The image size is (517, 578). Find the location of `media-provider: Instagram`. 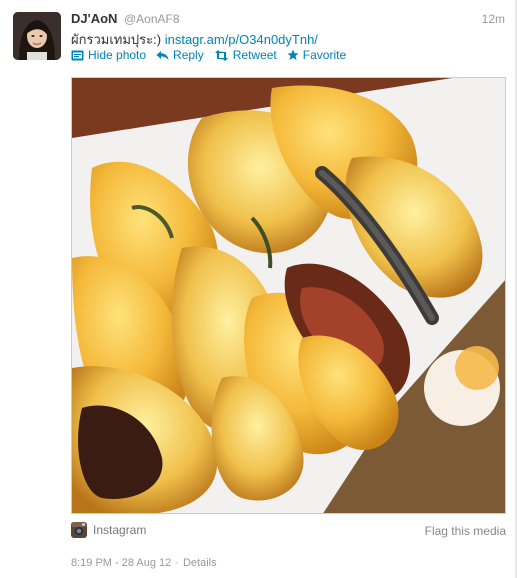

media-provider: Instagram is located at coordinates (108, 530).